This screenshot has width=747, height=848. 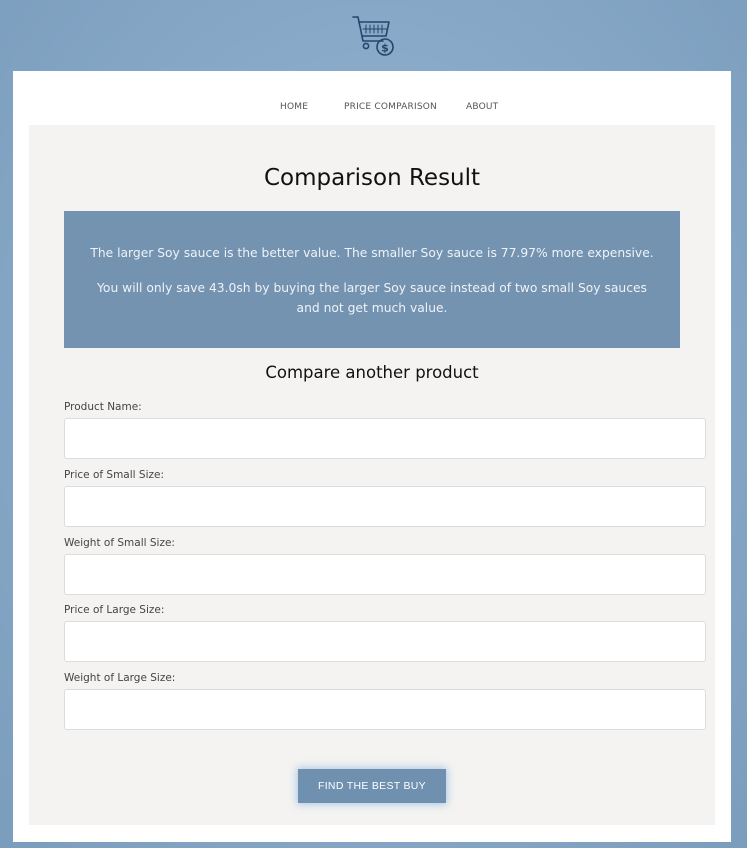 What do you see at coordinates (385, 641) in the screenshot?
I see `large-price-input` at bounding box center [385, 641].